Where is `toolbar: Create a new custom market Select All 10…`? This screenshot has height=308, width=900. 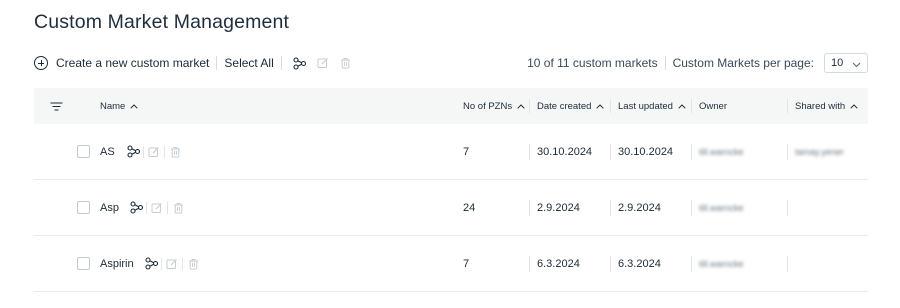
toolbar: Create a new custom market Select All 10… is located at coordinates (451, 63).